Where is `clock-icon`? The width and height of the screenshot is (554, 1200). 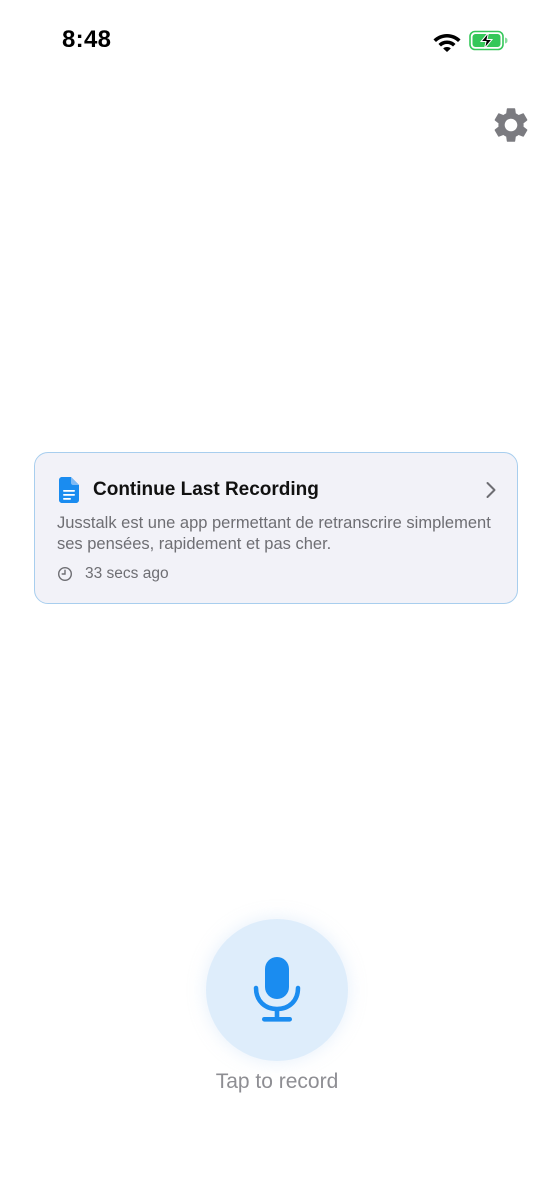
clock-icon is located at coordinates (65, 574).